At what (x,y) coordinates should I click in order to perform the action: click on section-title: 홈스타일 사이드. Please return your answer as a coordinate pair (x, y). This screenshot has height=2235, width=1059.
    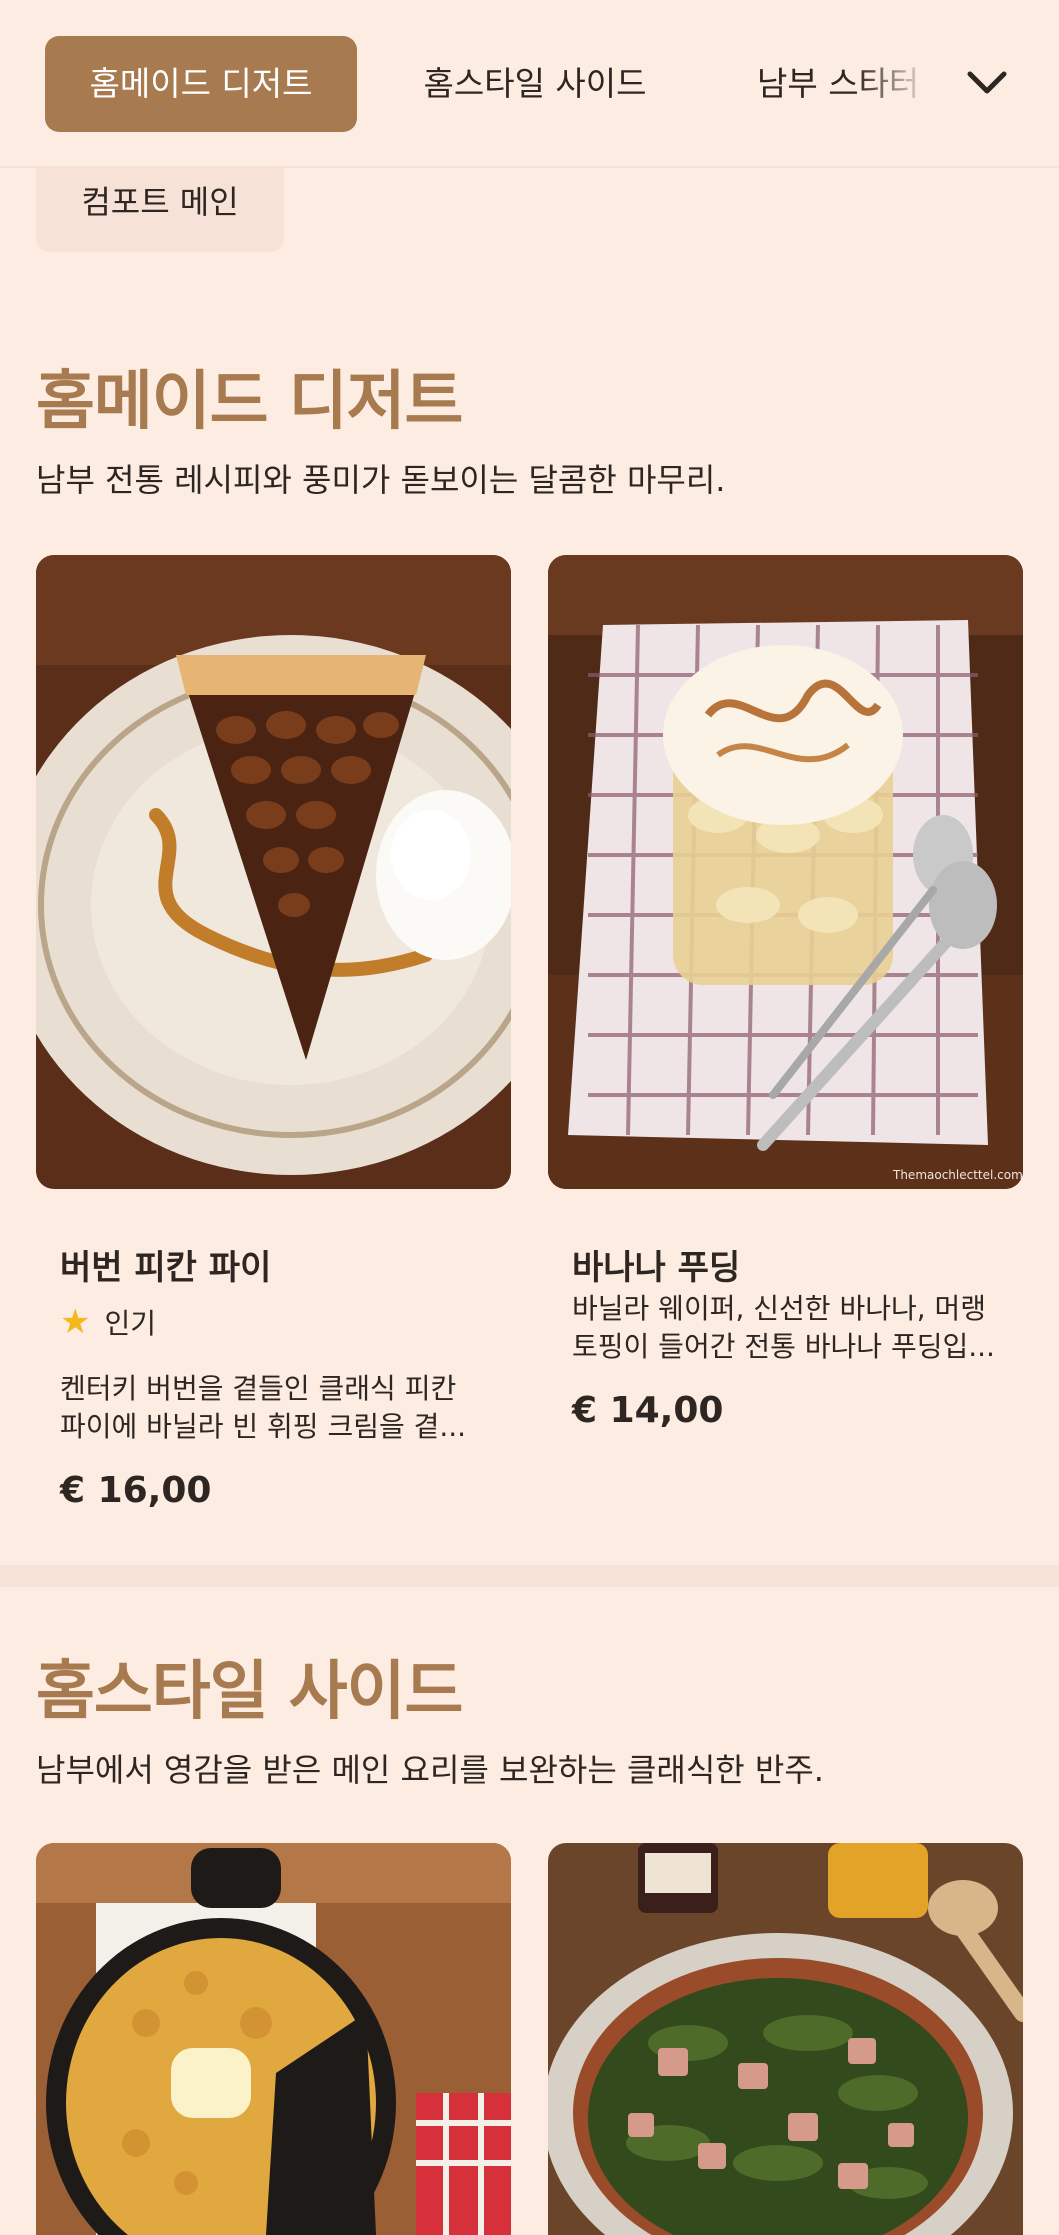
    Looking at the image, I should click on (249, 1692).